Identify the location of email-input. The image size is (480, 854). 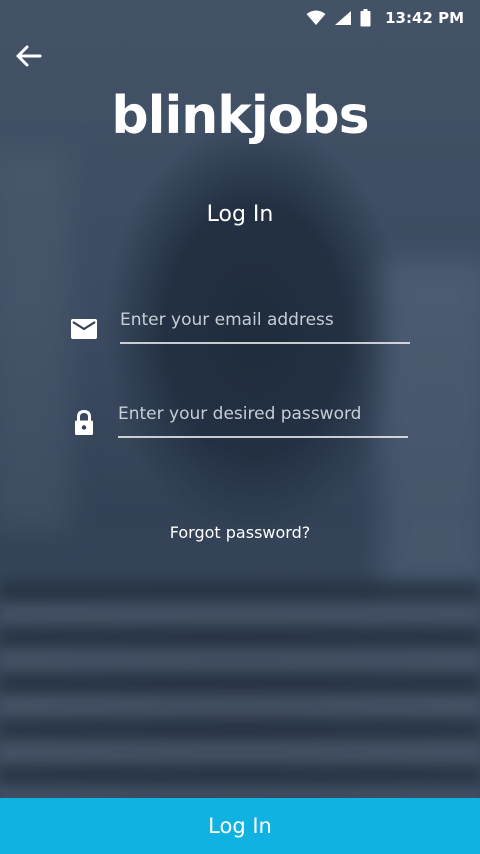
(265, 325).